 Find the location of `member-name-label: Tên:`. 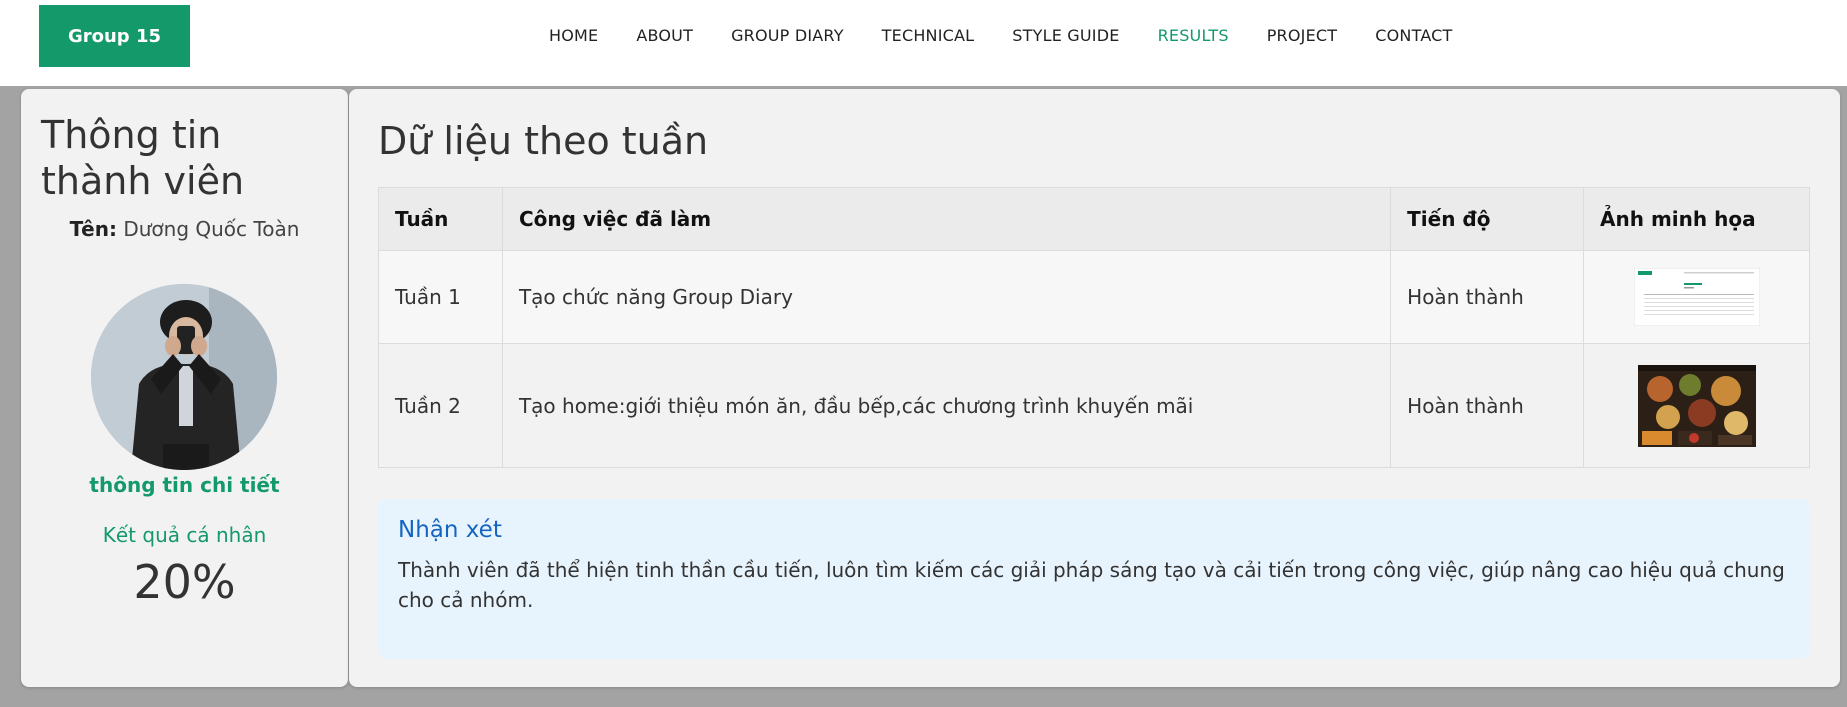

member-name-label: Tên: is located at coordinates (93, 229).